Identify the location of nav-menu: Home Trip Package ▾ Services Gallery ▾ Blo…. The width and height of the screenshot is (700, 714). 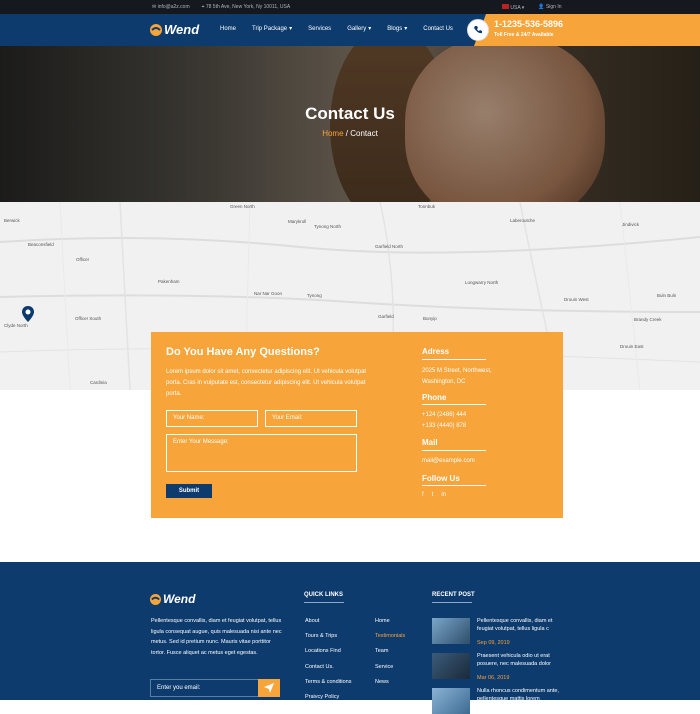
(336, 29).